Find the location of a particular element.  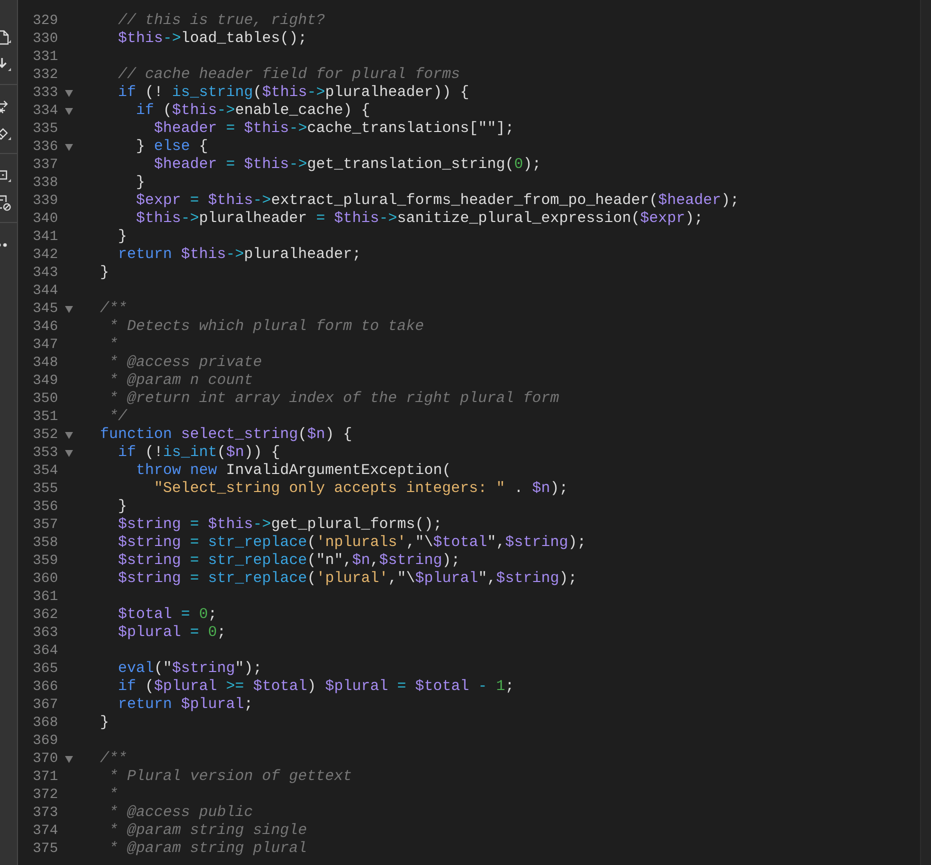

line-number: 358 is located at coordinates (45, 543).